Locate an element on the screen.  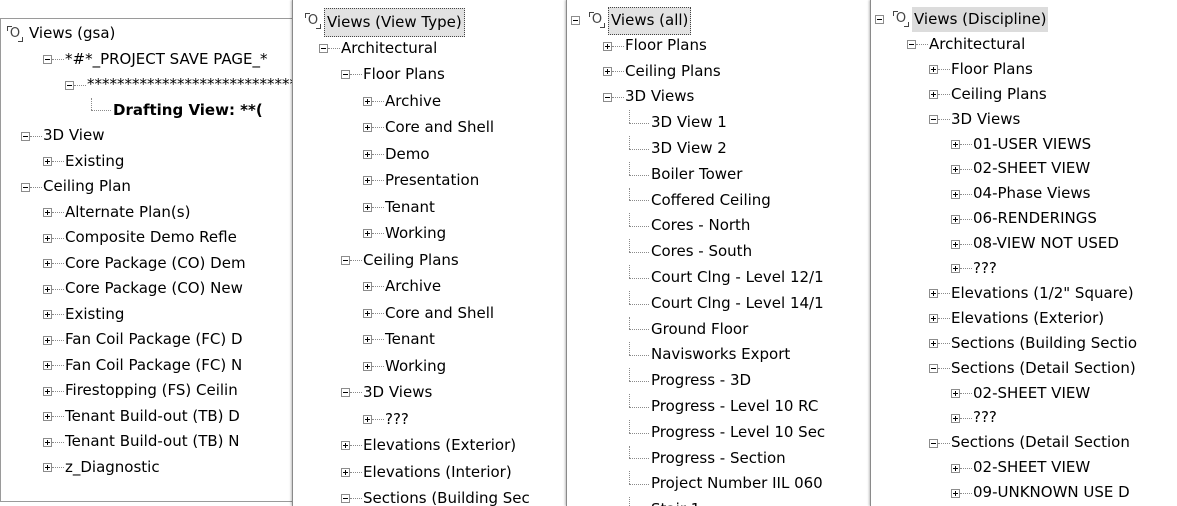
tree-item-sections-building-sec: Sections (Building Sec is located at coordinates (432, 495).